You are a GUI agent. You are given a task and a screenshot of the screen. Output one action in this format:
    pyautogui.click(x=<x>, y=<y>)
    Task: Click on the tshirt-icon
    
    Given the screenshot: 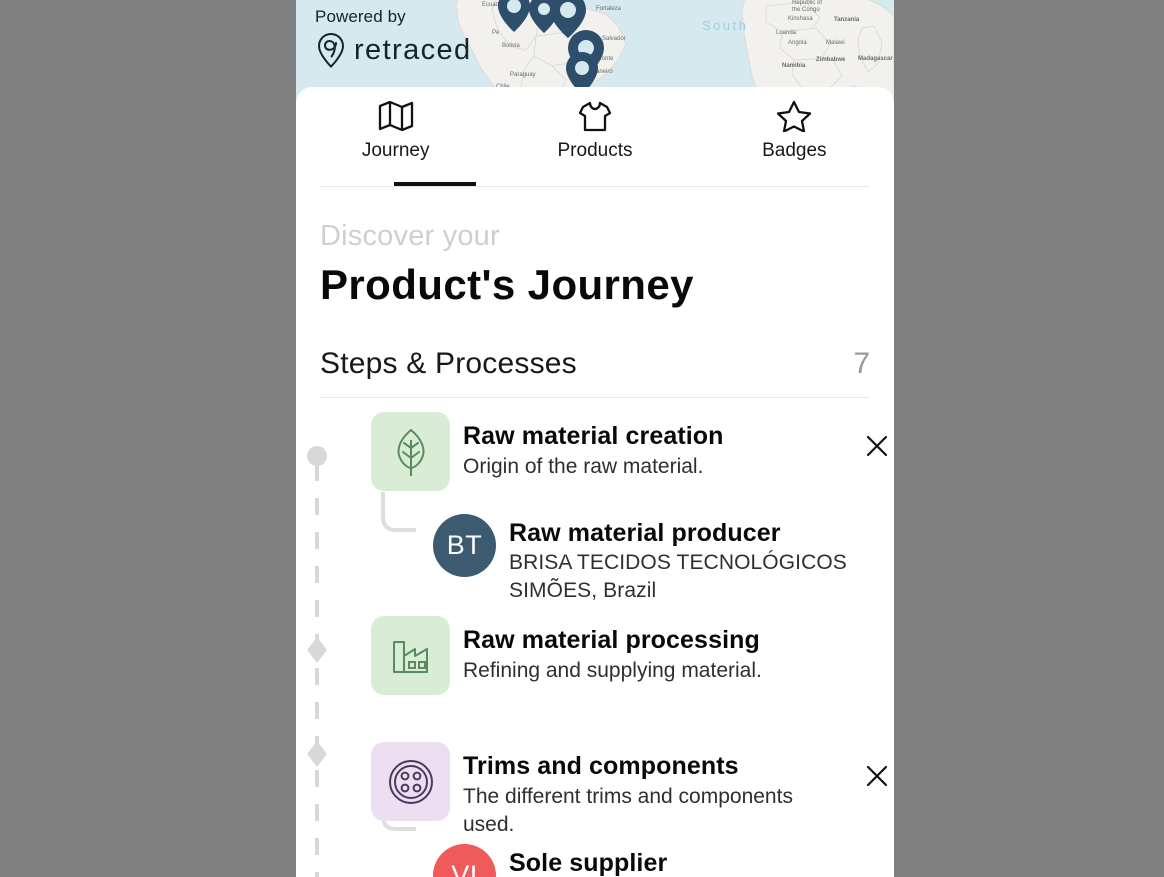 What is the action you would take?
    pyautogui.click(x=595, y=116)
    